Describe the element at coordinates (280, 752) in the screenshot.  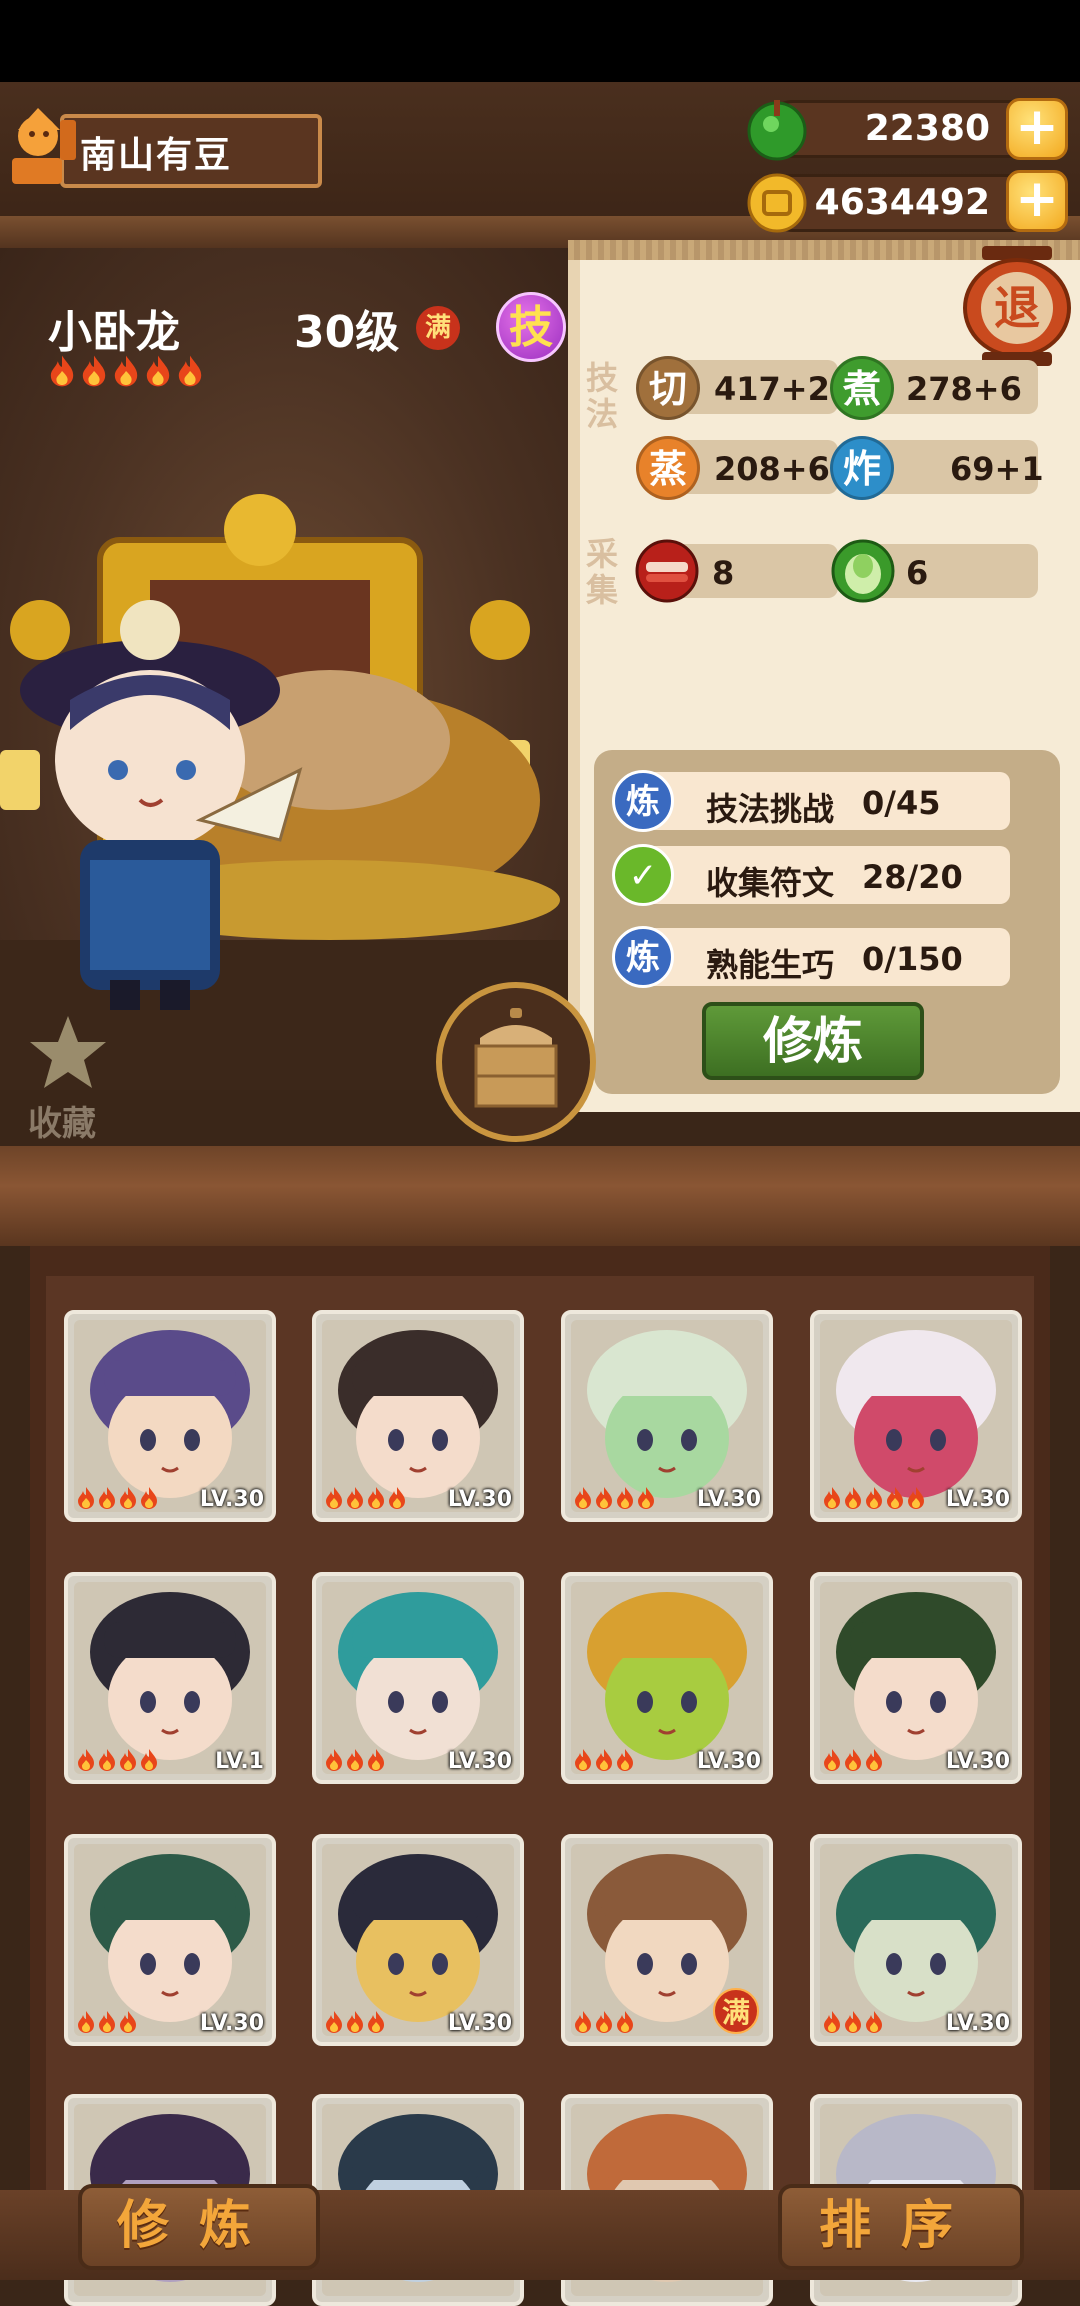
I see `character-portrait` at that location.